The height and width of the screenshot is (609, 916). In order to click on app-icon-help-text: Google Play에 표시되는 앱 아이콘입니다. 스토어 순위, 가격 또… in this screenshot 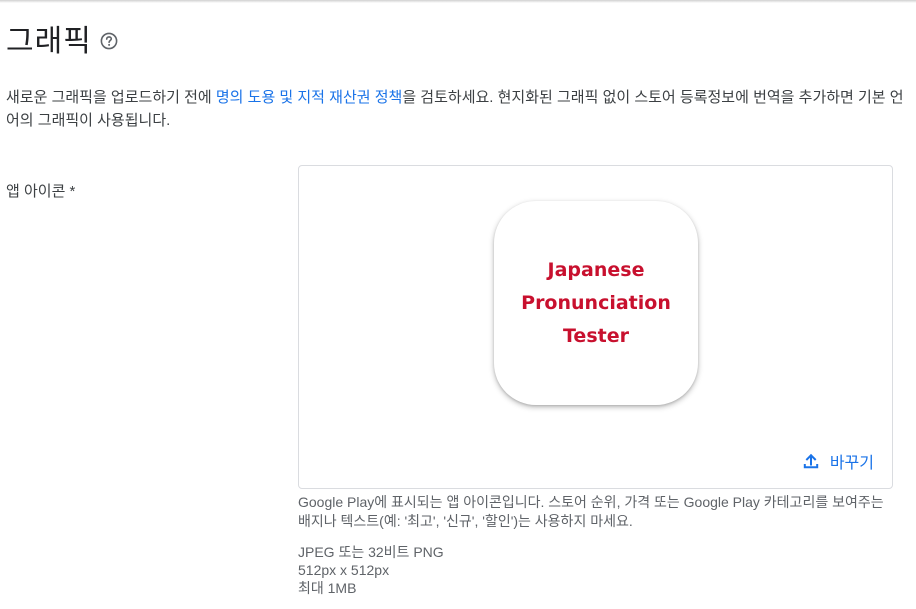, I will do `click(591, 511)`.